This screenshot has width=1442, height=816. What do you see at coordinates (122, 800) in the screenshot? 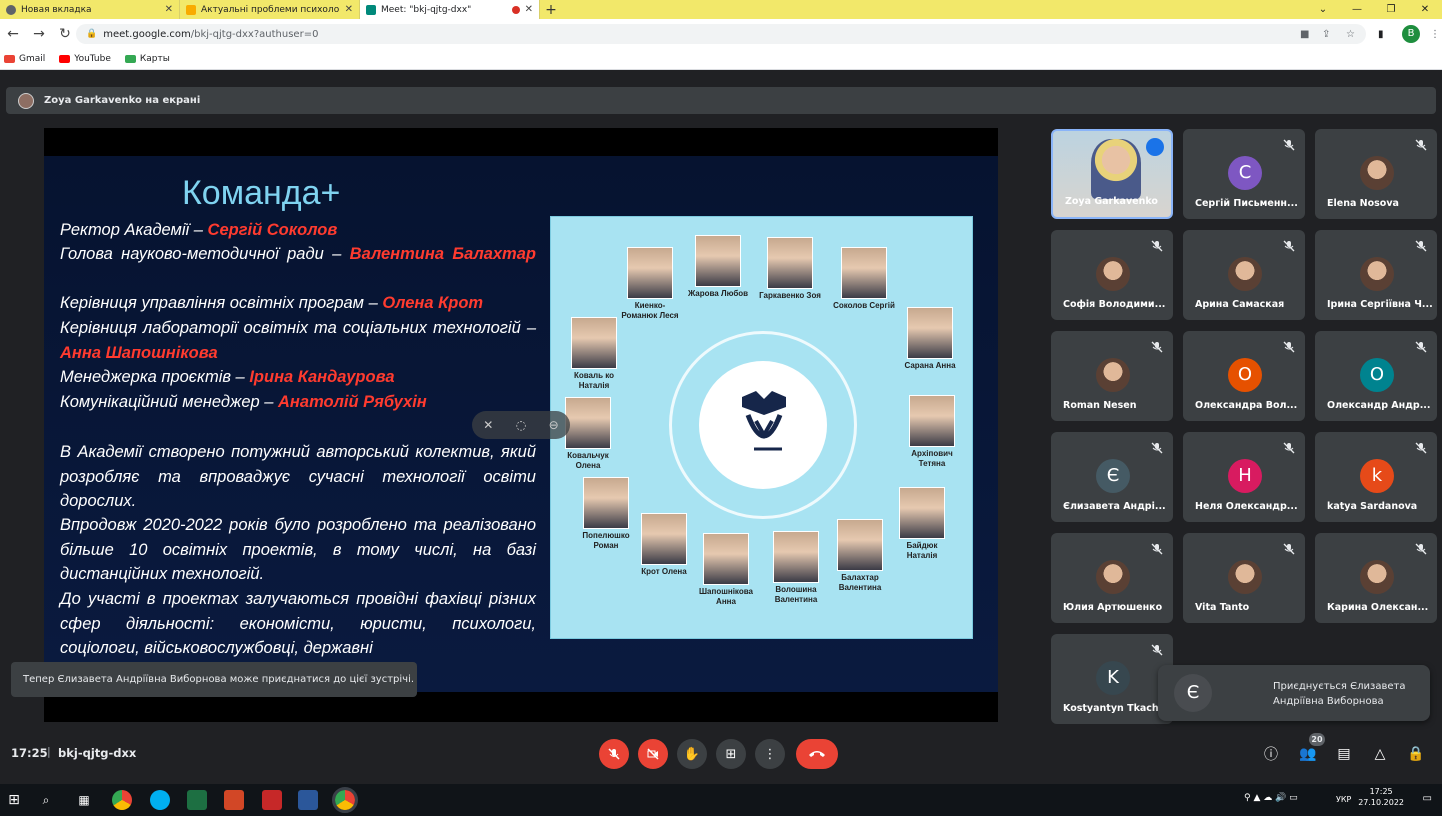
I see `chrome-taskbar-icon` at bounding box center [122, 800].